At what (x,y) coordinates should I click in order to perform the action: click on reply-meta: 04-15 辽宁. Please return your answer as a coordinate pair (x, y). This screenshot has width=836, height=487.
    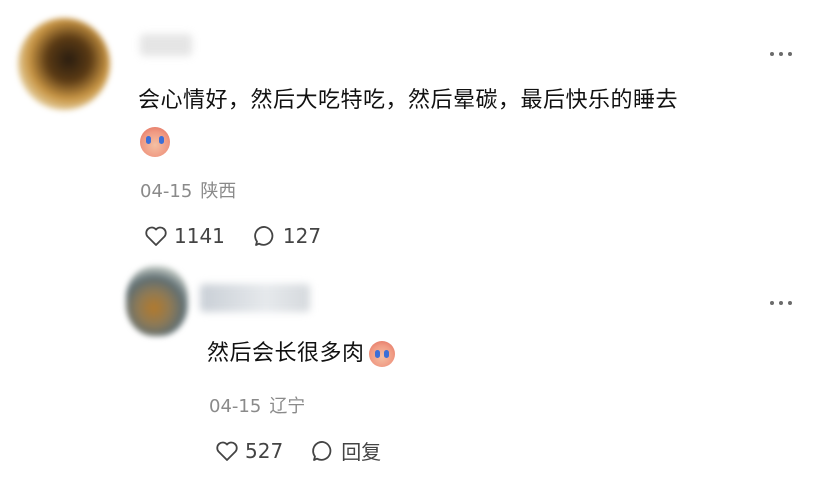
    Looking at the image, I should click on (257, 405).